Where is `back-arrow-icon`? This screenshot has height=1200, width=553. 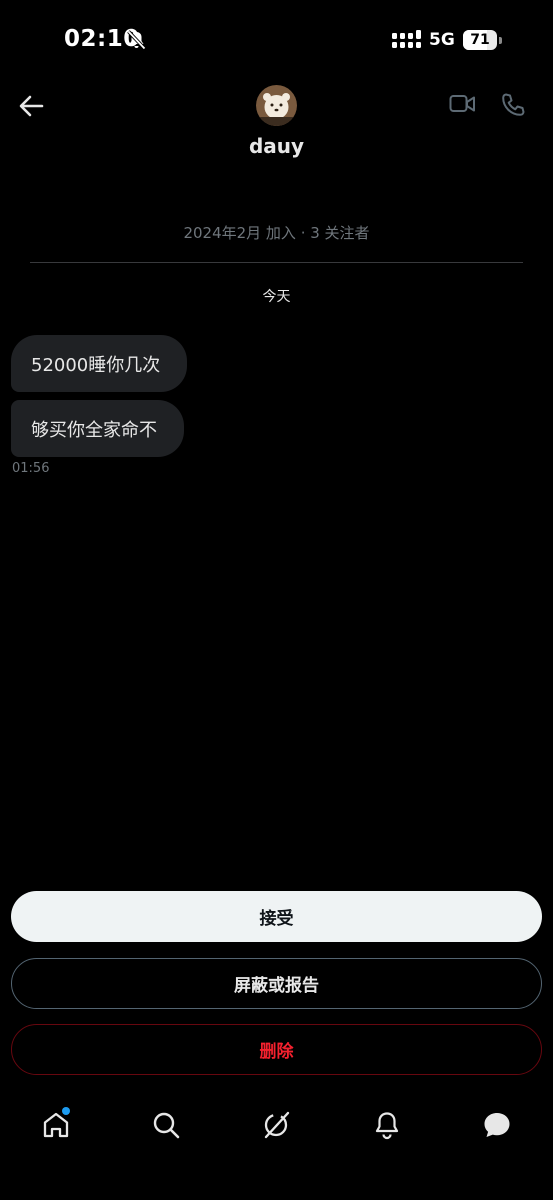 back-arrow-icon is located at coordinates (31, 106).